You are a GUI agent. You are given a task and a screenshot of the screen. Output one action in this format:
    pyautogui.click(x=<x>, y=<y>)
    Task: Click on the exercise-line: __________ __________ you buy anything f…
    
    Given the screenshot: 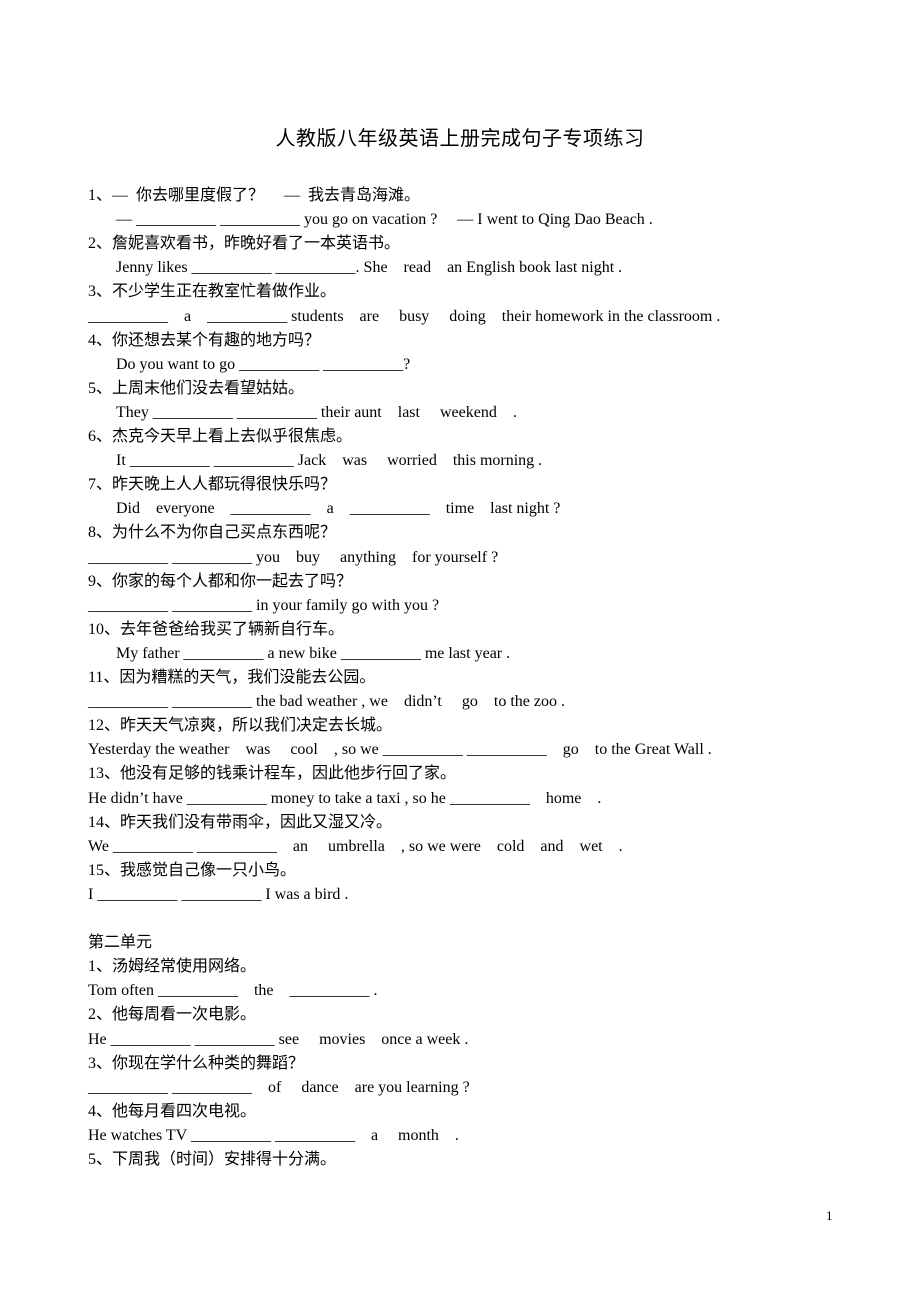 What is the action you would take?
    pyautogui.click(x=293, y=557)
    